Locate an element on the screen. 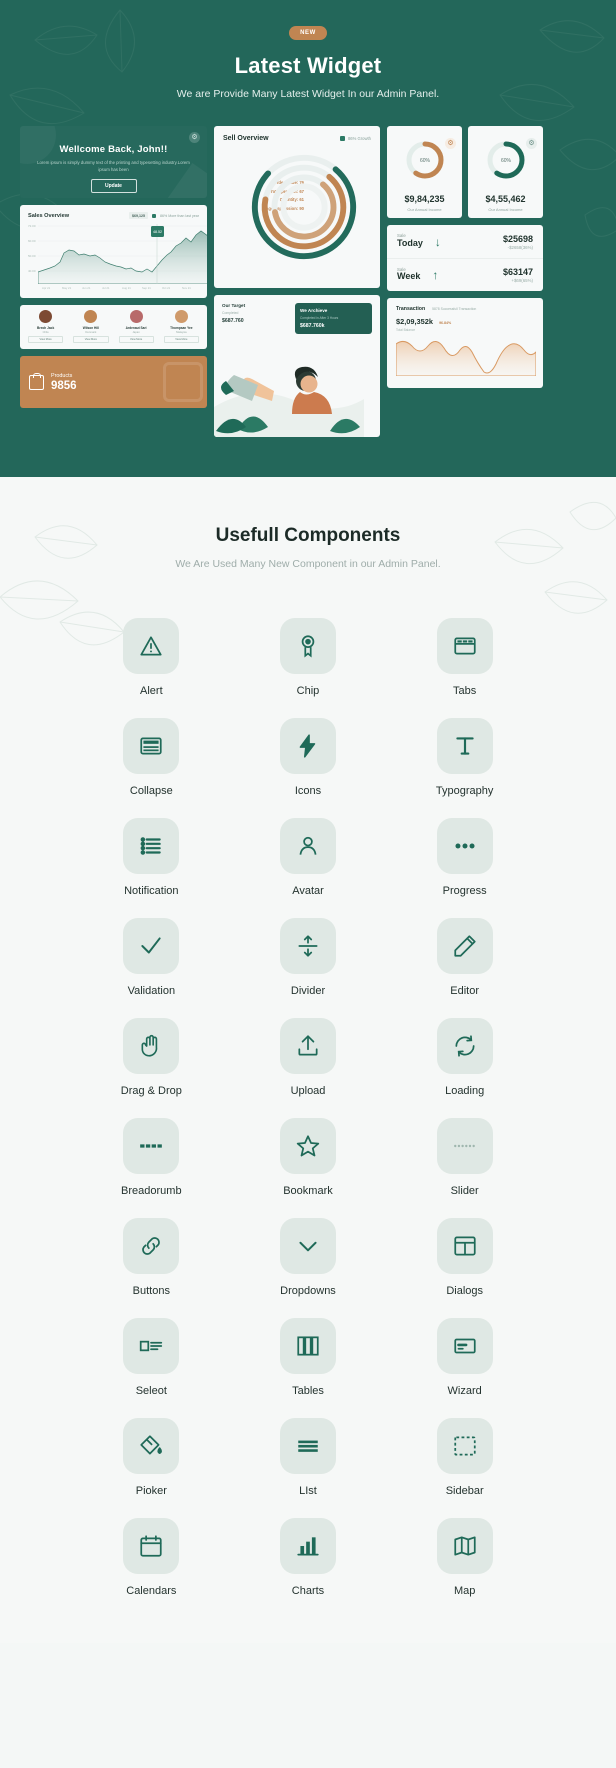 The width and height of the screenshot is (616, 1768). svg-text: Apr 21 is located at coordinates (46, 288).